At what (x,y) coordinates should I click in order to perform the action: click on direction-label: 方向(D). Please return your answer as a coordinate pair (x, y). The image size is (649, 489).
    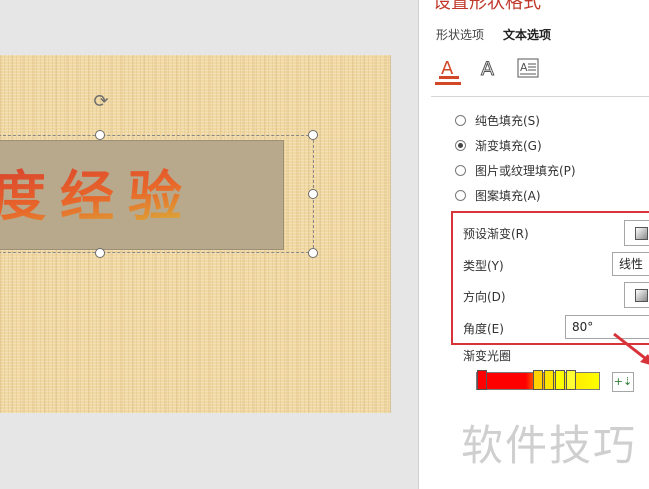
    Looking at the image, I should click on (484, 297).